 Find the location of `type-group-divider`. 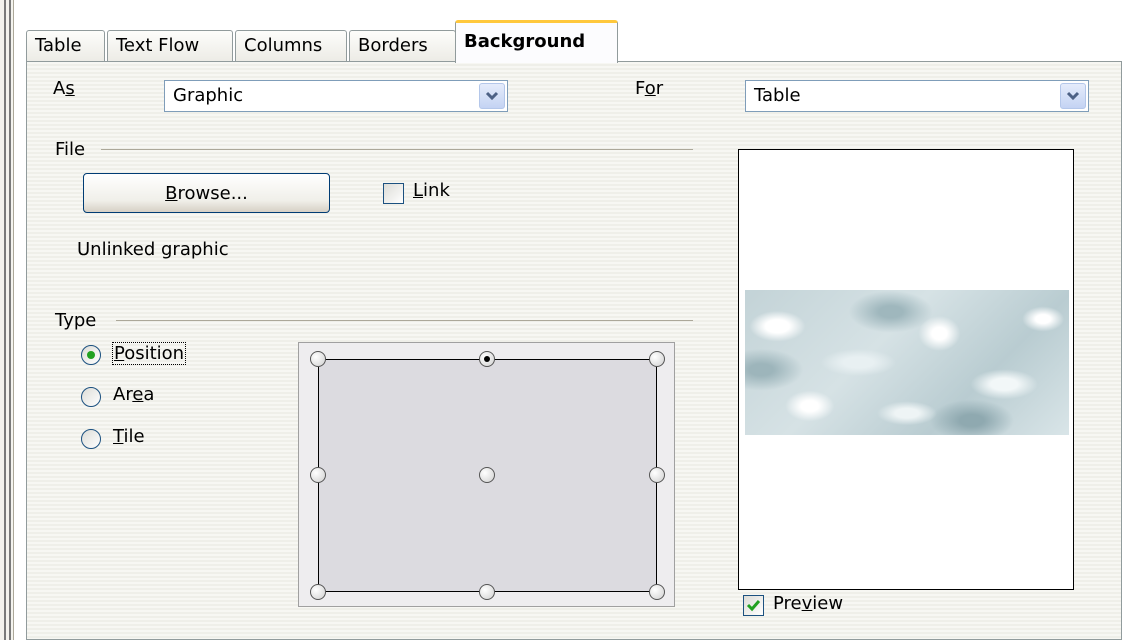

type-group-divider is located at coordinates (404, 320).